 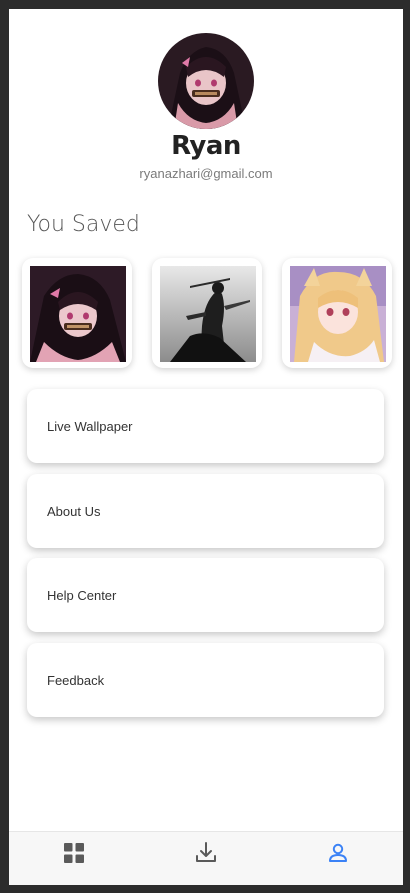 I want to click on menu-item-label: Help Center, so click(x=82, y=595).